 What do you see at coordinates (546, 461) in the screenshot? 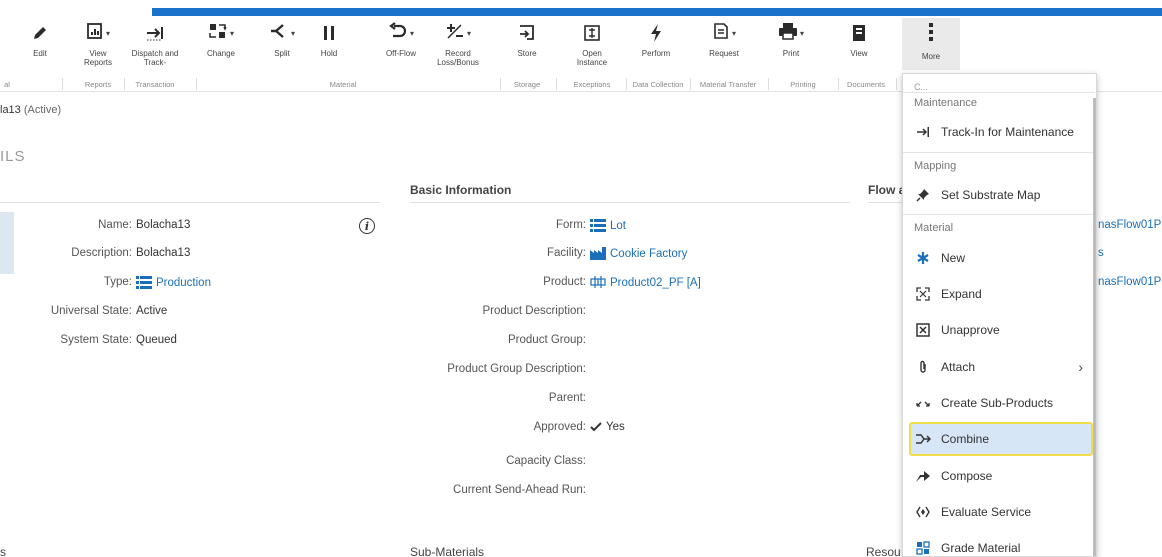
I see `field-capacity-class: Capacity Class:` at bounding box center [546, 461].